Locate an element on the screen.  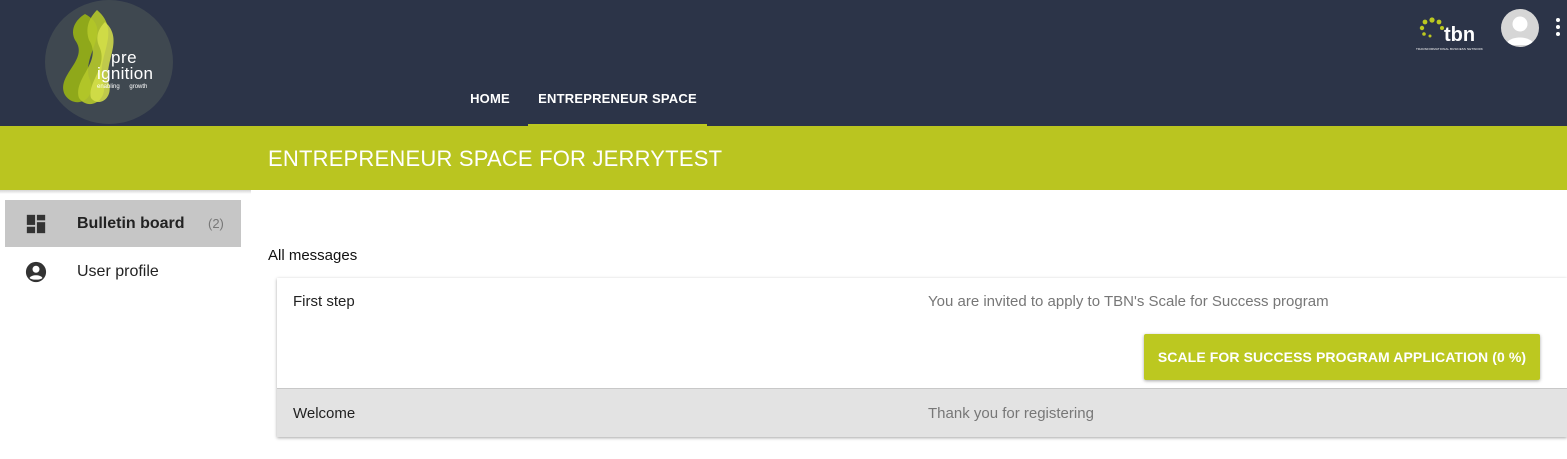
dashboard-icon is located at coordinates (36, 223).